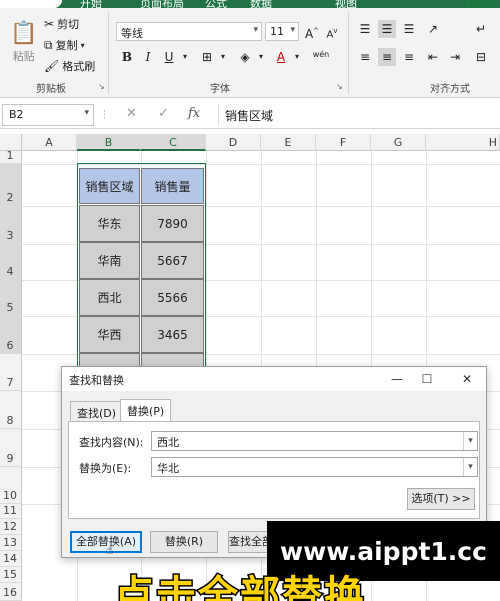  What do you see at coordinates (288, 142) in the screenshot?
I see `column-header-e: E` at bounding box center [288, 142].